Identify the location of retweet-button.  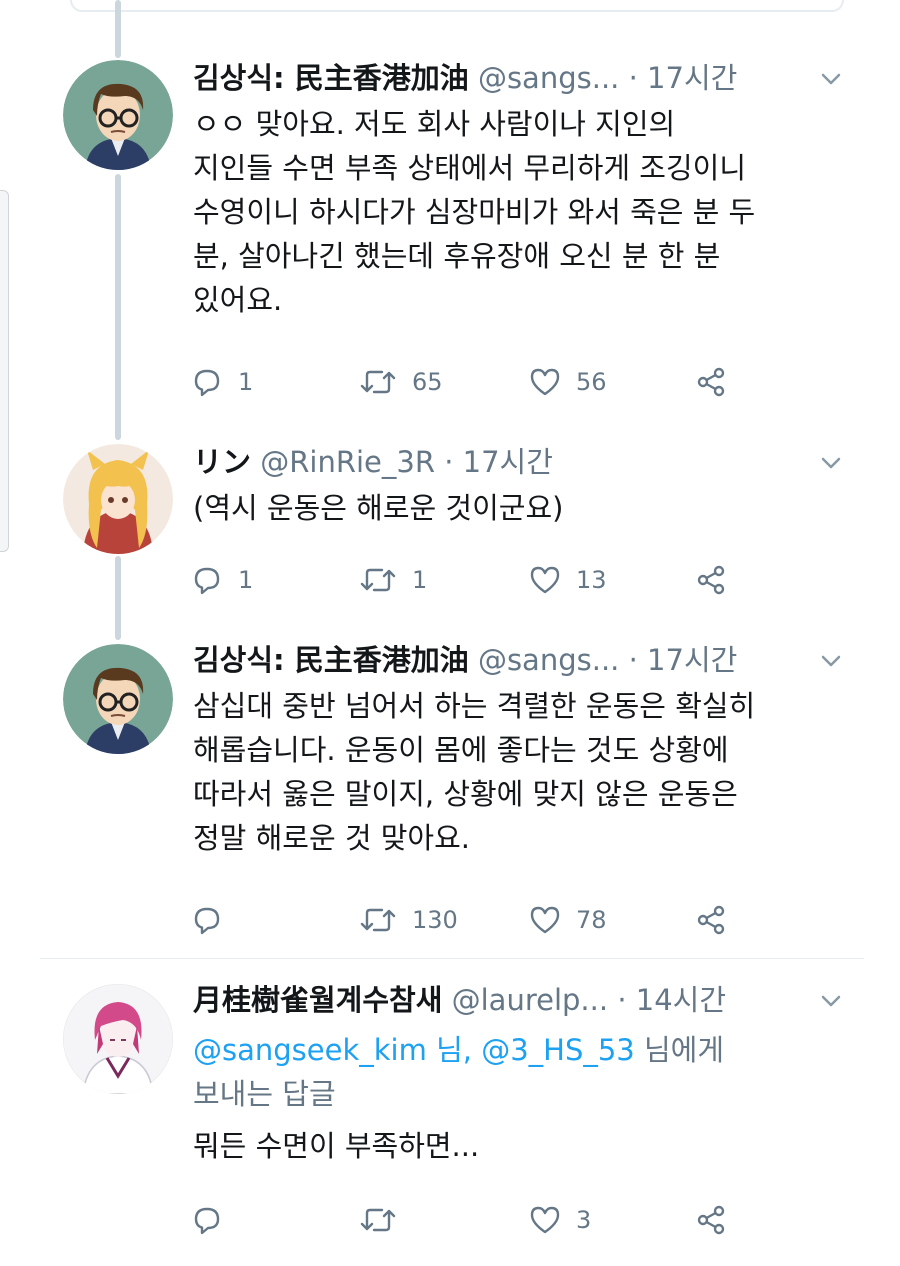
(385, 1220).